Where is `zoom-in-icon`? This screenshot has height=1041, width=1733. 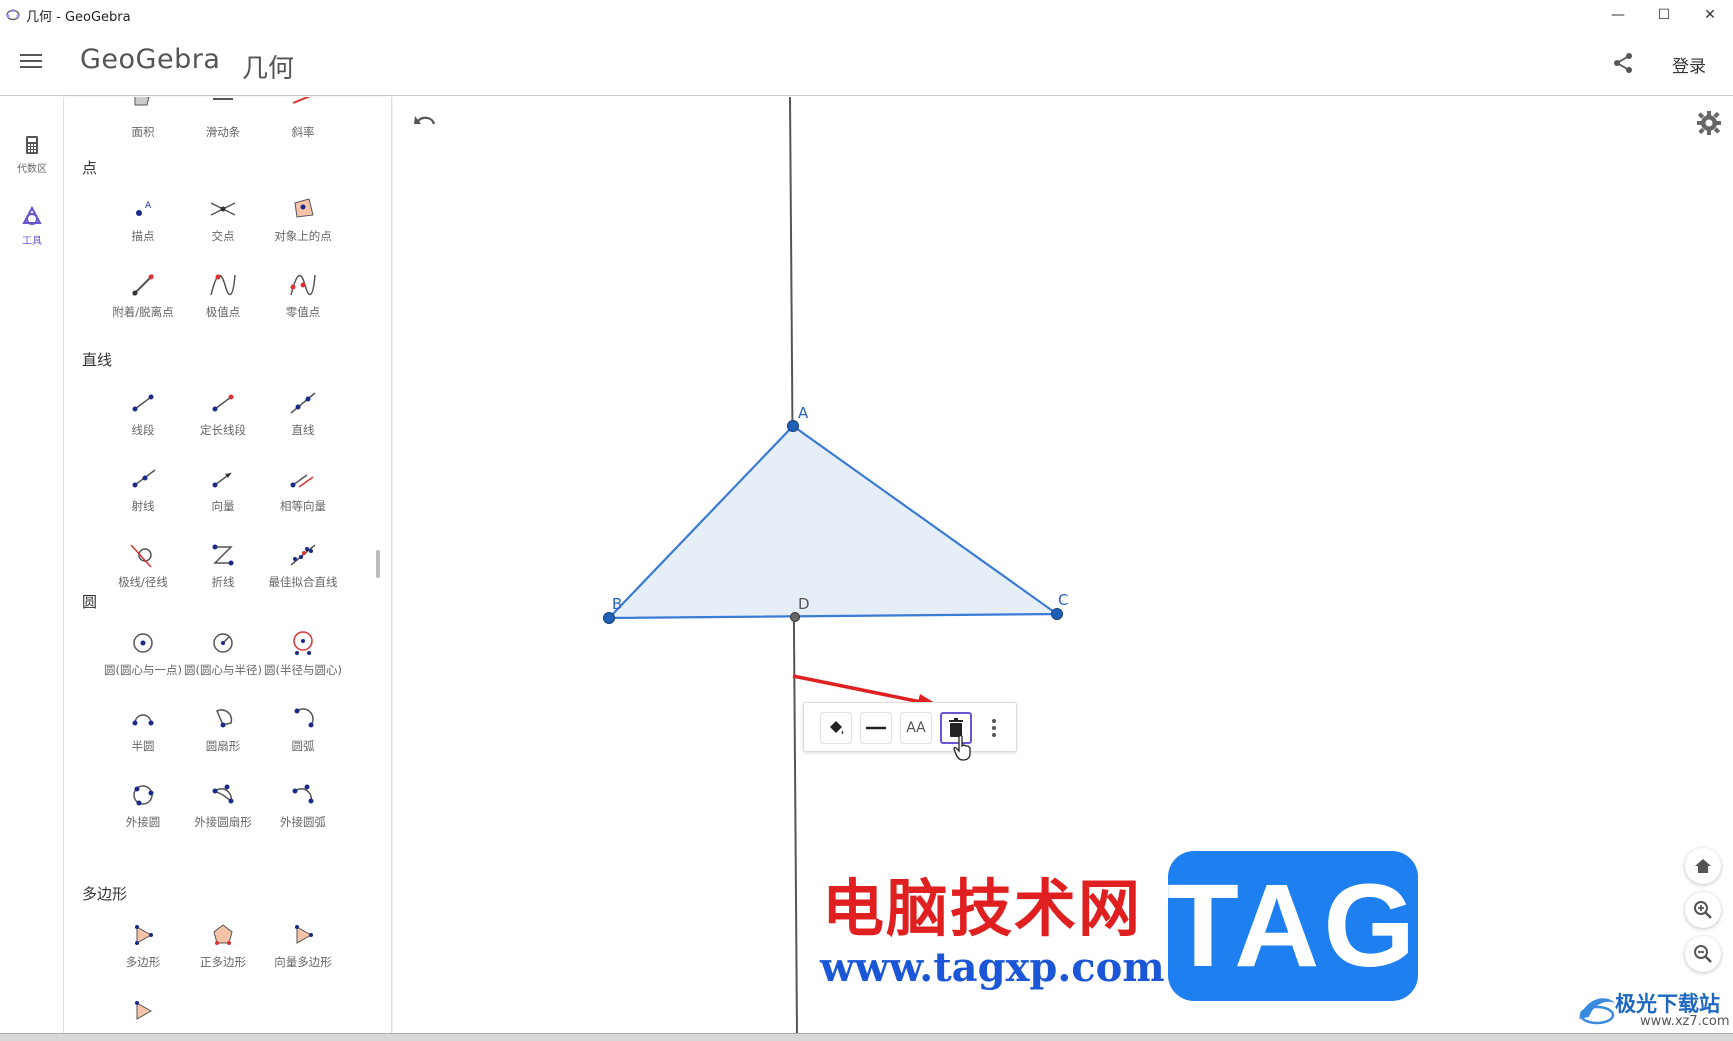
zoom-in-icon is located at coordinates (1703, 910).